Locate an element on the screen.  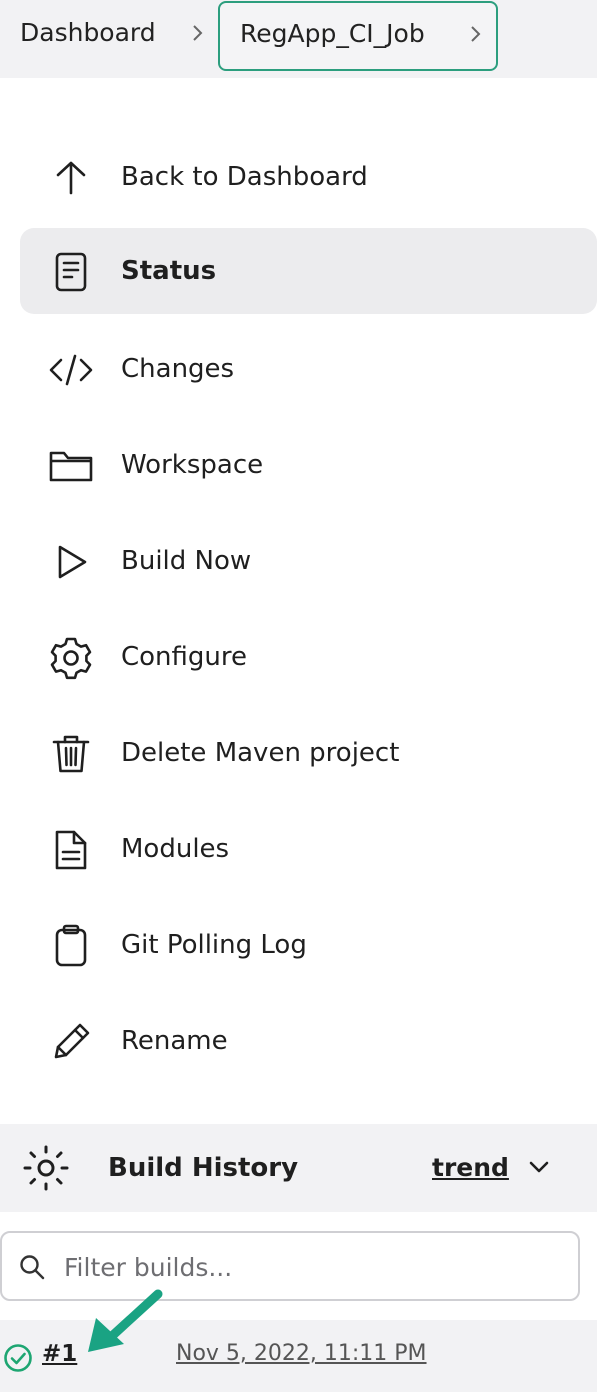
build-history-header: Build History trend is located at coordinates (298, 1168).